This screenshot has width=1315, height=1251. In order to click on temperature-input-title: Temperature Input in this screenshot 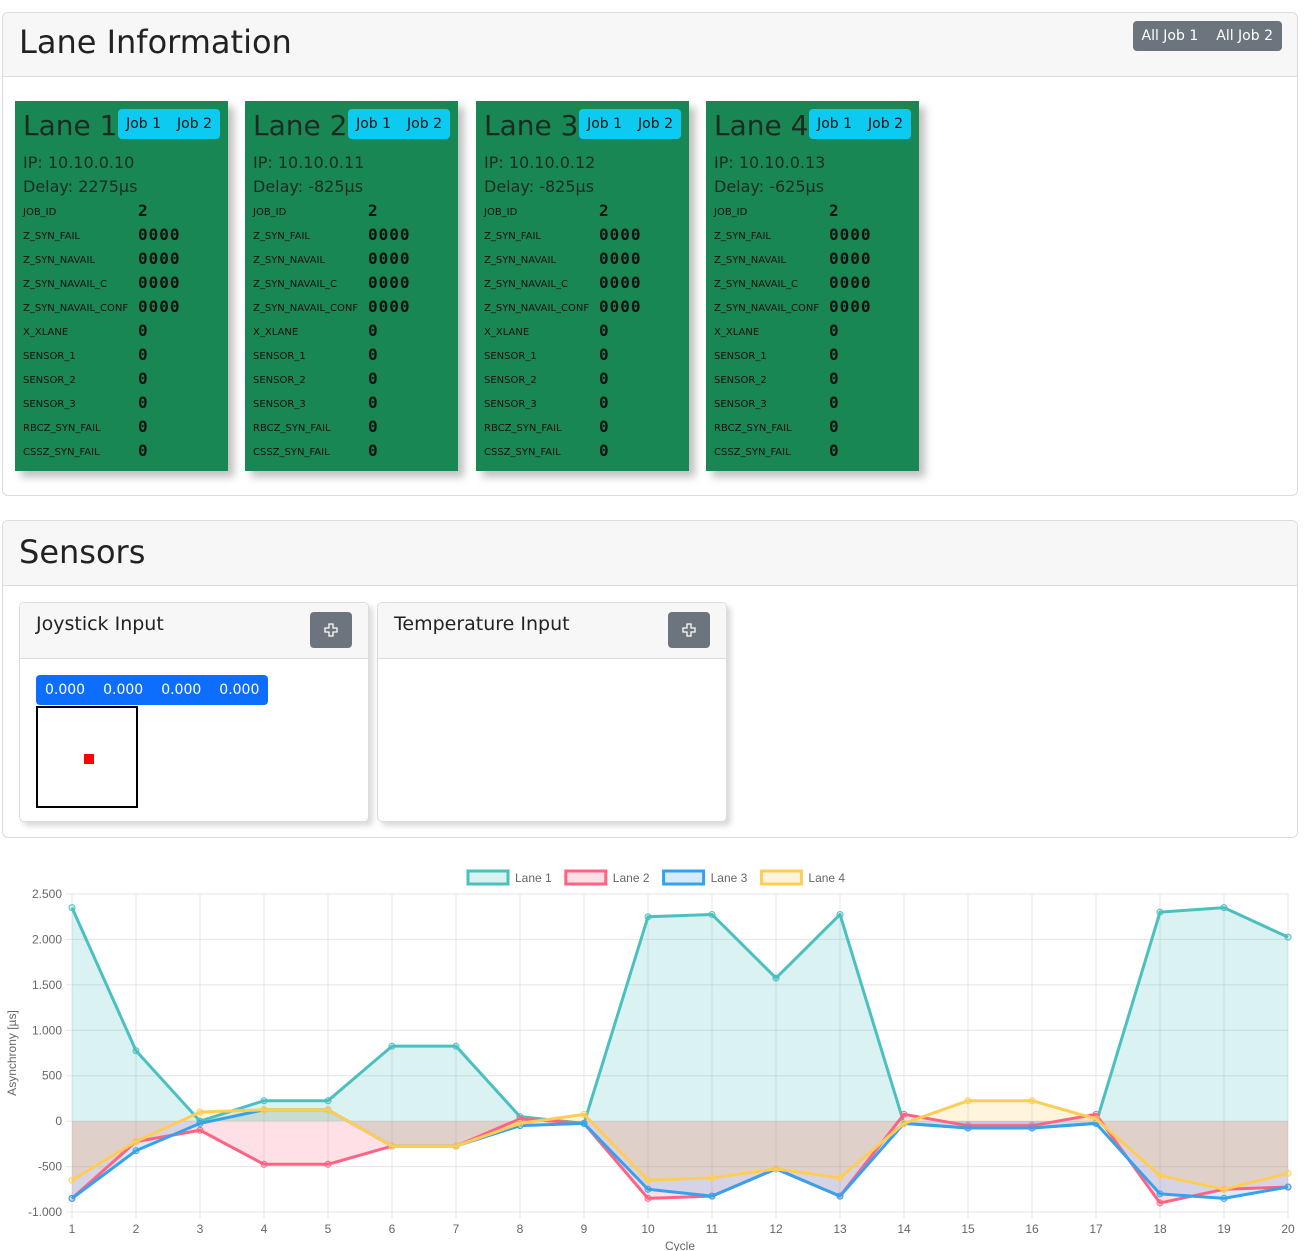, I will do `click(482, 624)`.